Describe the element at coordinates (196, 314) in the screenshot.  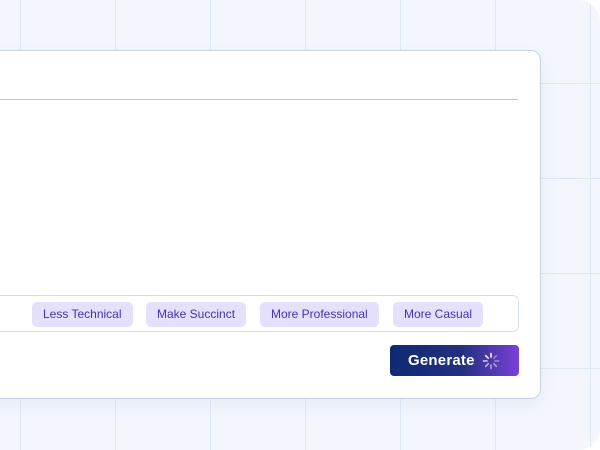
I see `chip-make-succinct: Make Succinct` at that location.